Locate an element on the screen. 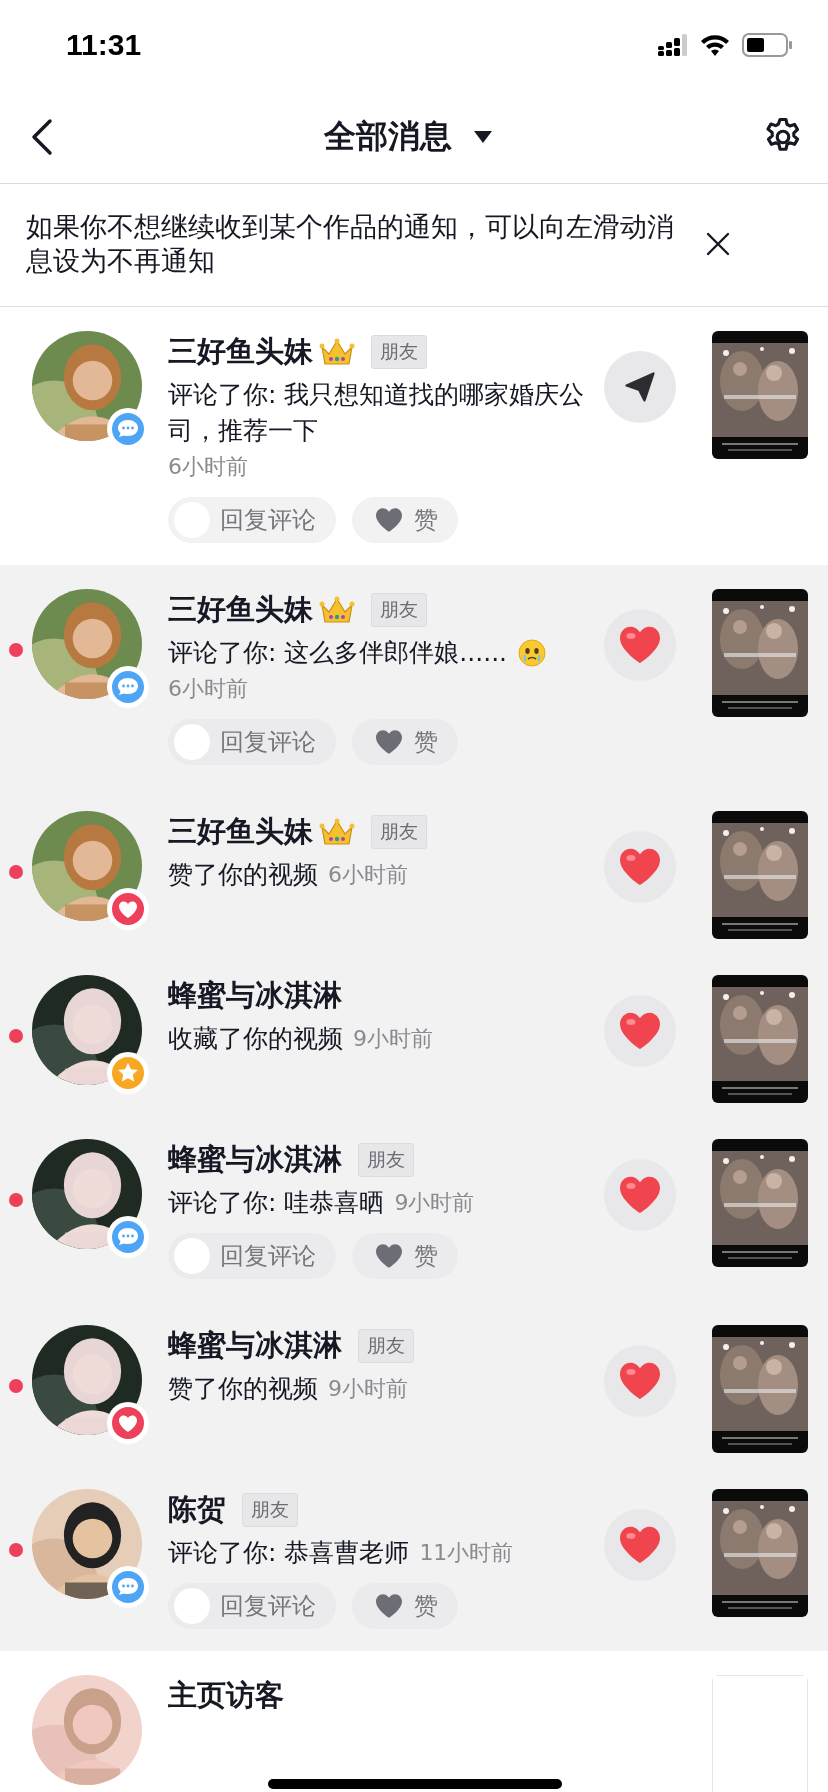 The height and width of the screenshot is (1792, 828). wifi-icon is located at coordinates (715, 45).